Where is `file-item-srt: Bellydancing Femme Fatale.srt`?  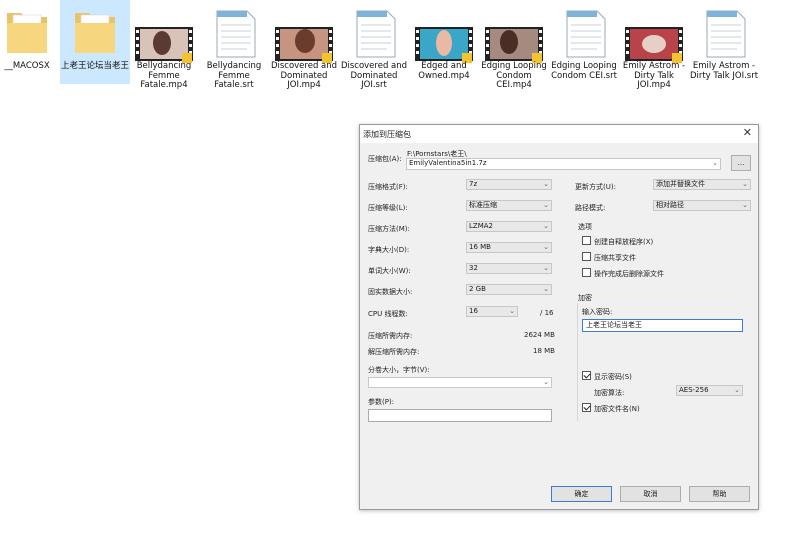 file-item-srt: Bellydancing Femme Fatale.srt is located at coordinates (234, 45).